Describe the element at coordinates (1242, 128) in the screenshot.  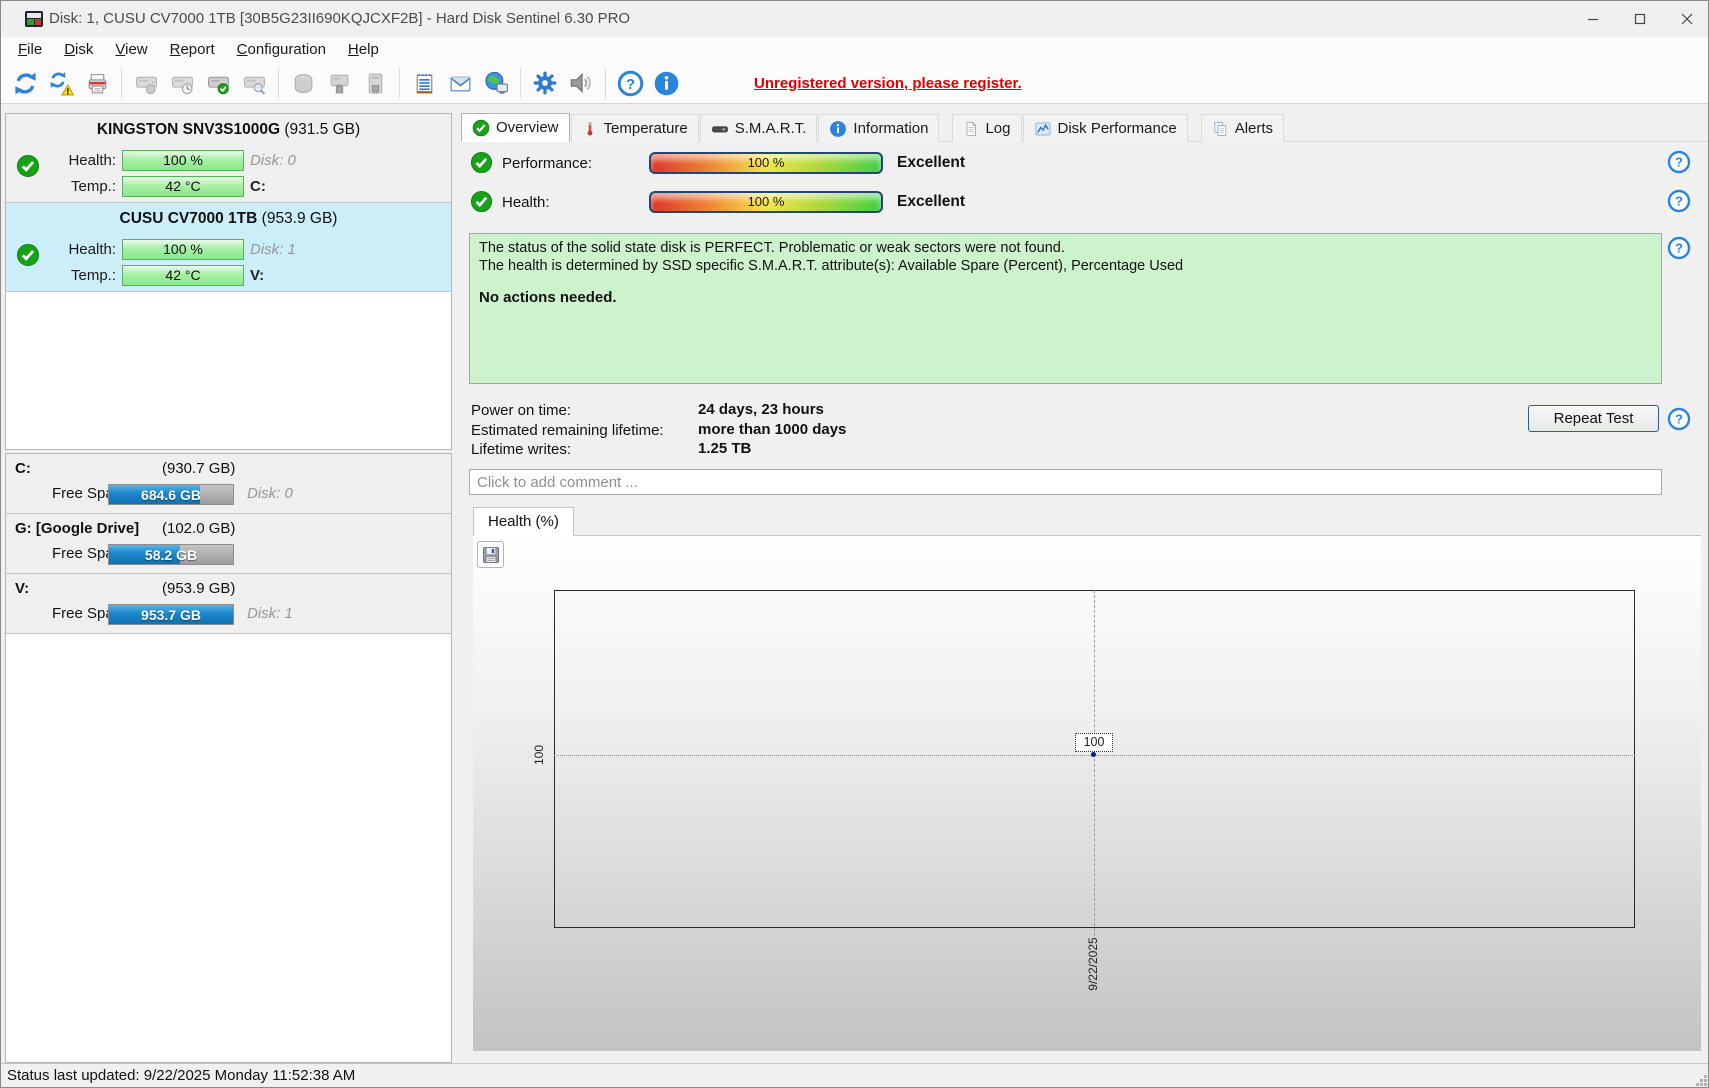
I see `tab-alerts: Alerts` at that location.